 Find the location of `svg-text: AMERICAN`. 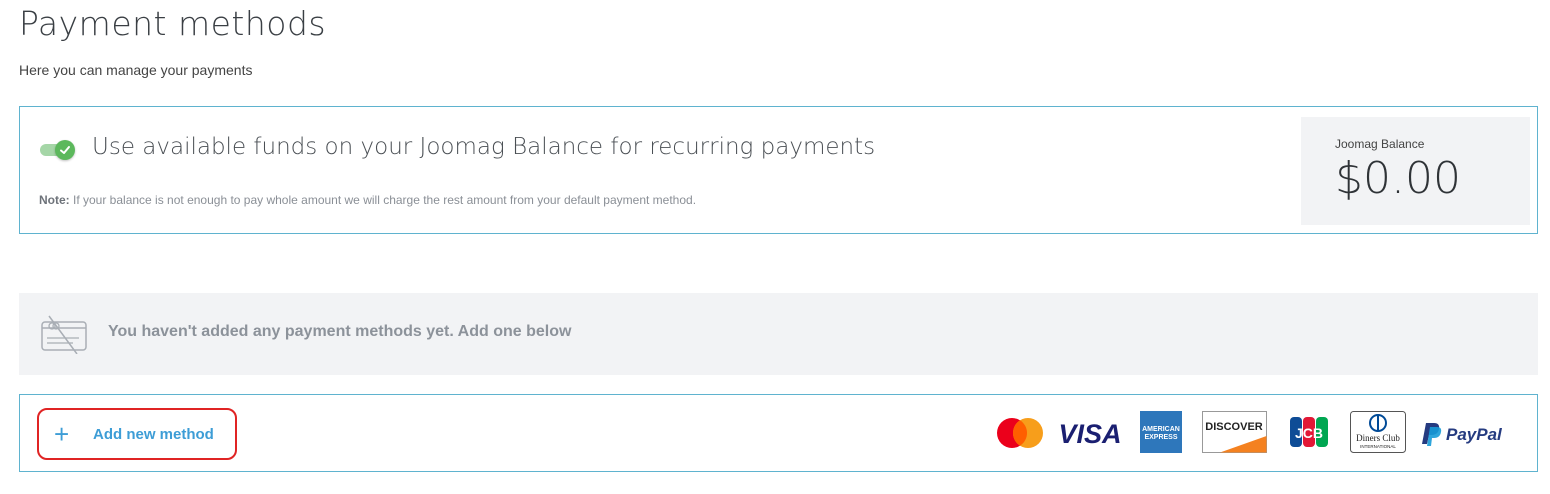

svg-text: AMERICAN is located at coordinates (1161, 429).